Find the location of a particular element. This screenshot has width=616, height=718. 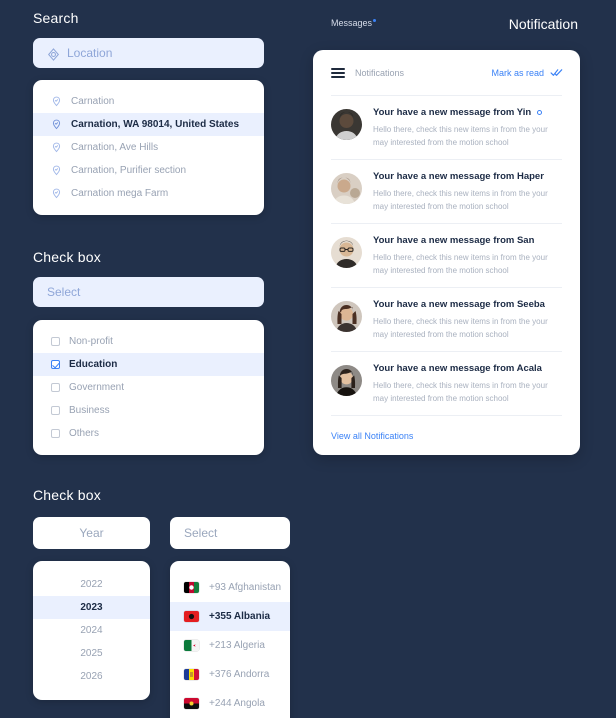

year-option-label: 2026 is located at coordinates (91, 676).